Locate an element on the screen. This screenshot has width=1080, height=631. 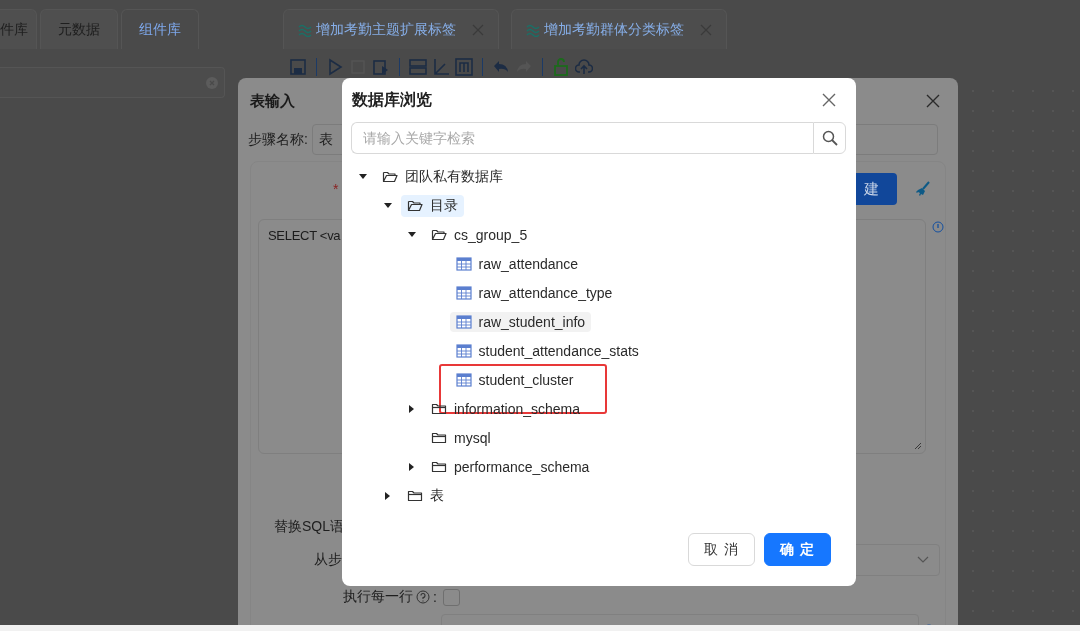
table-item: raw_attendance_type is located at coordinates (534, 292).